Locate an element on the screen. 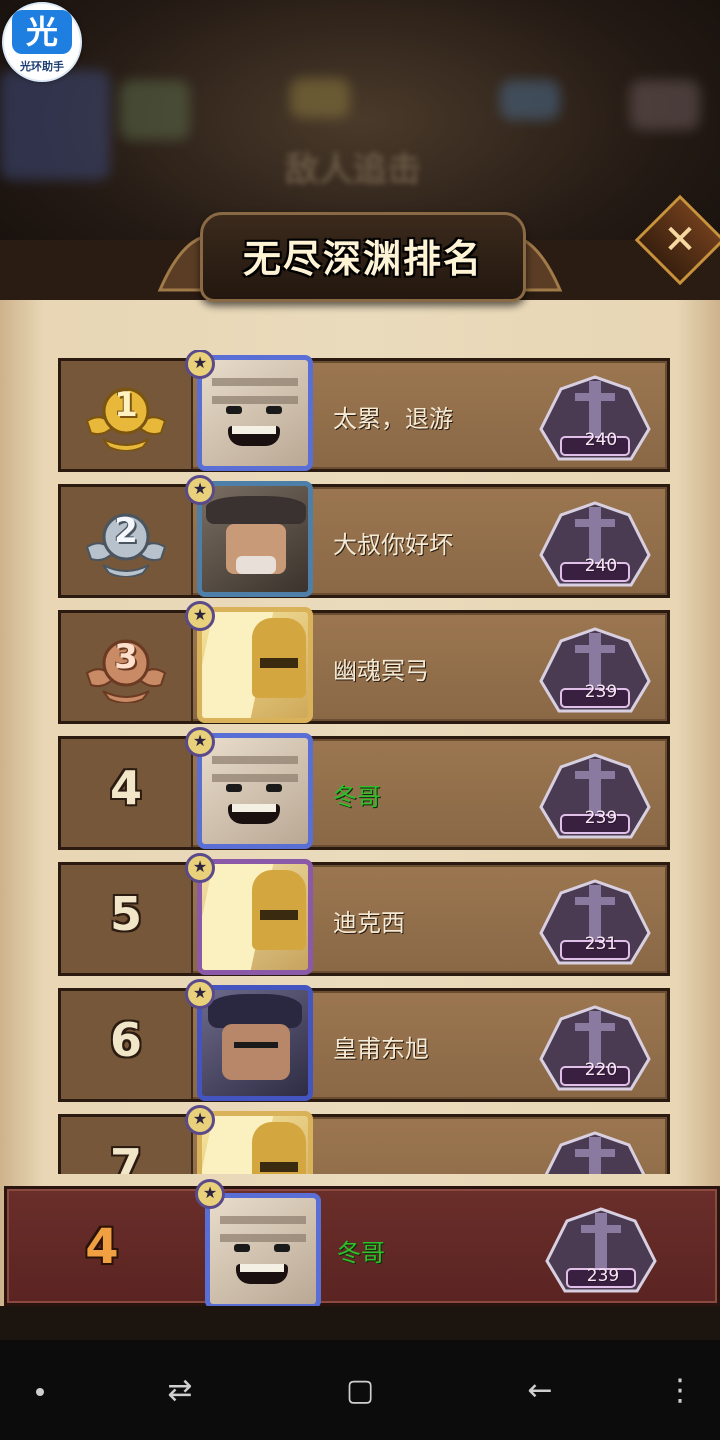 This screenshot has height=1440, width=720. beard is located at coordinates (256, 565).